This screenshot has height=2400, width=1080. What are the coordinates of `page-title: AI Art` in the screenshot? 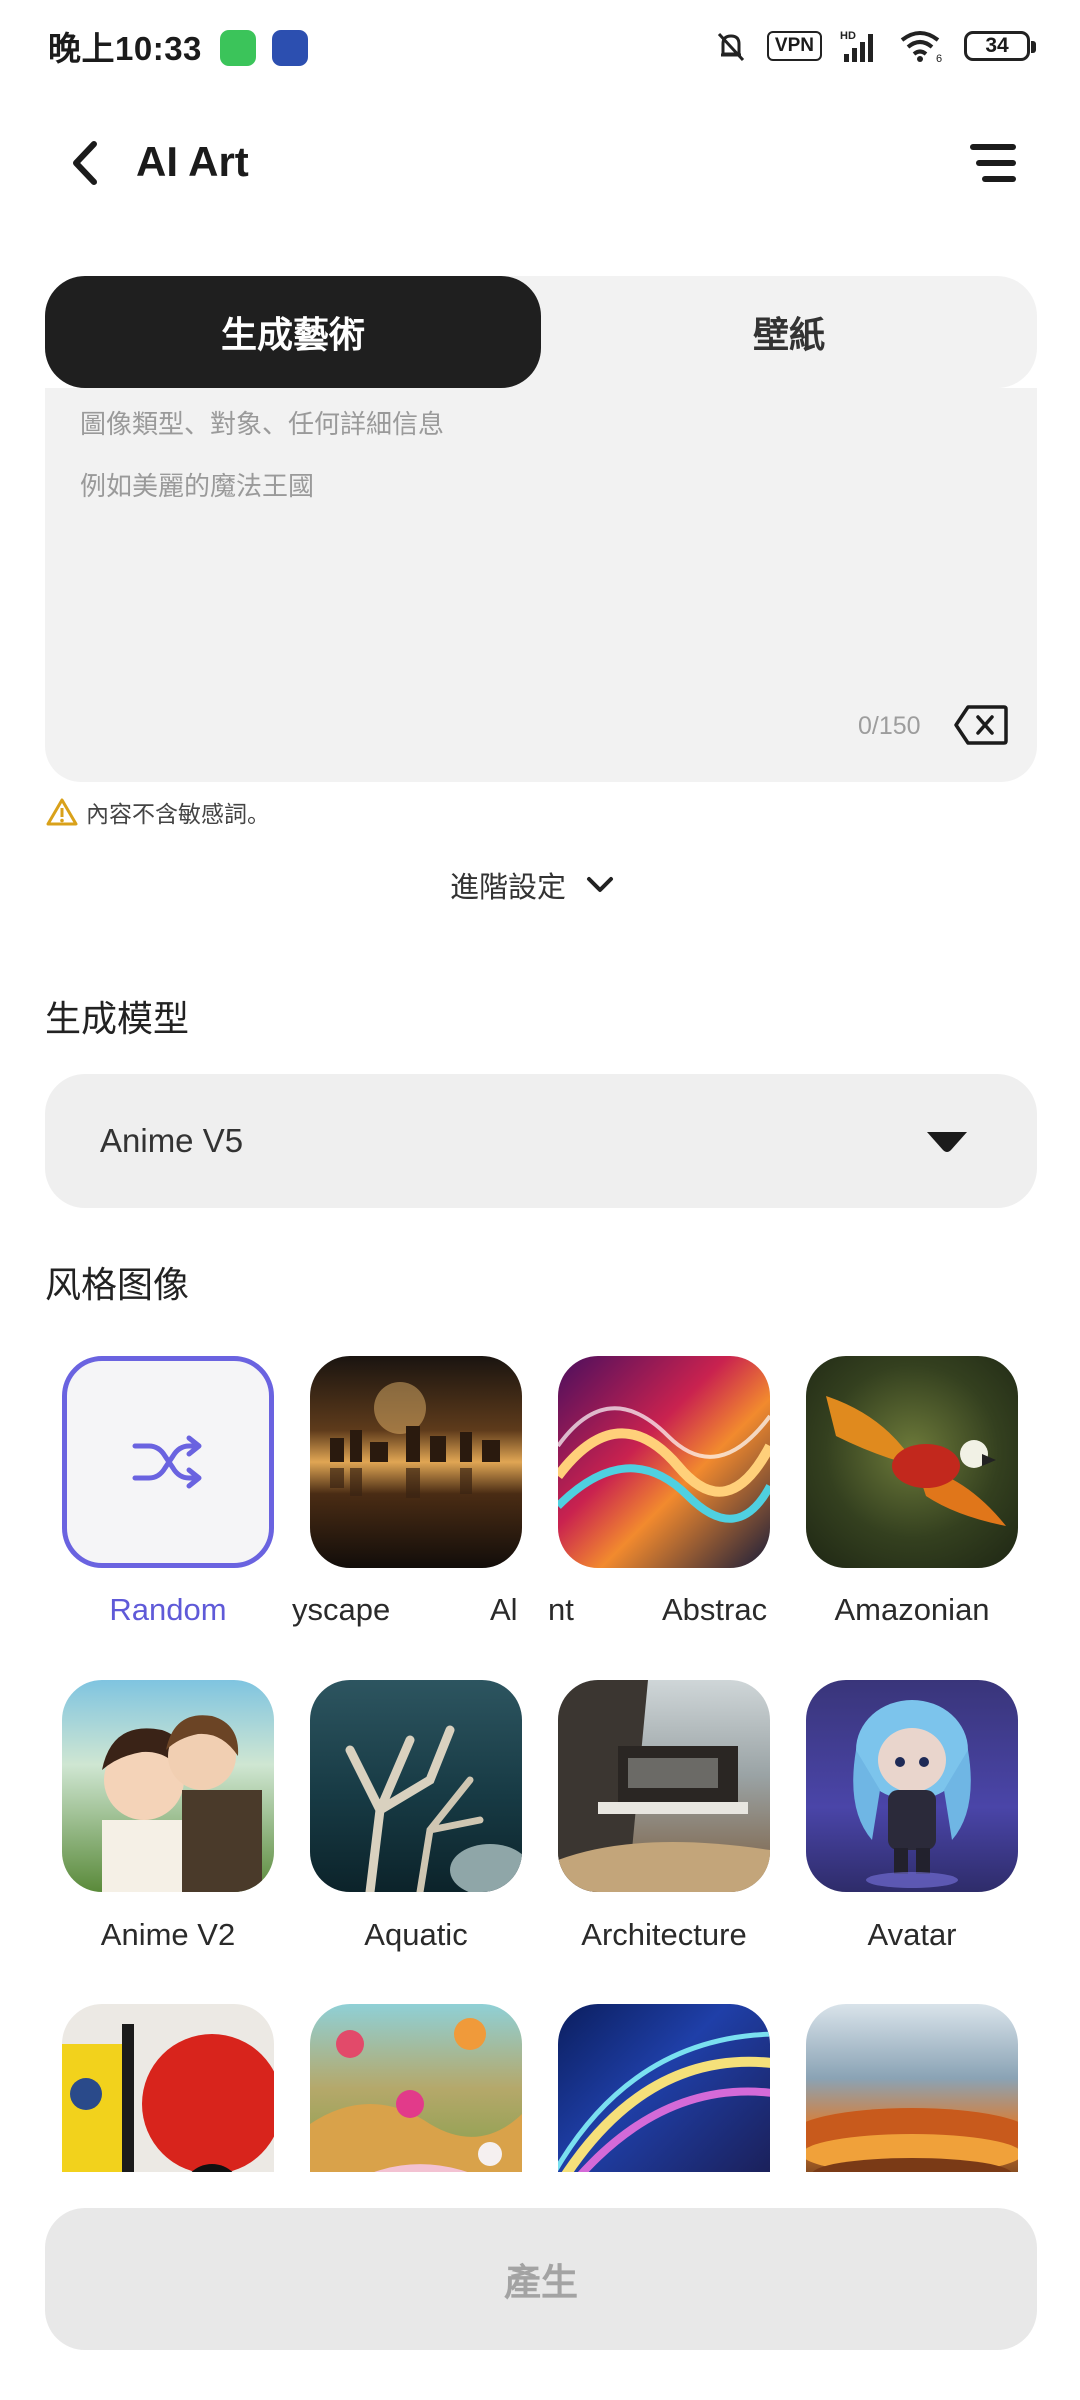 It's located at (192, 161).